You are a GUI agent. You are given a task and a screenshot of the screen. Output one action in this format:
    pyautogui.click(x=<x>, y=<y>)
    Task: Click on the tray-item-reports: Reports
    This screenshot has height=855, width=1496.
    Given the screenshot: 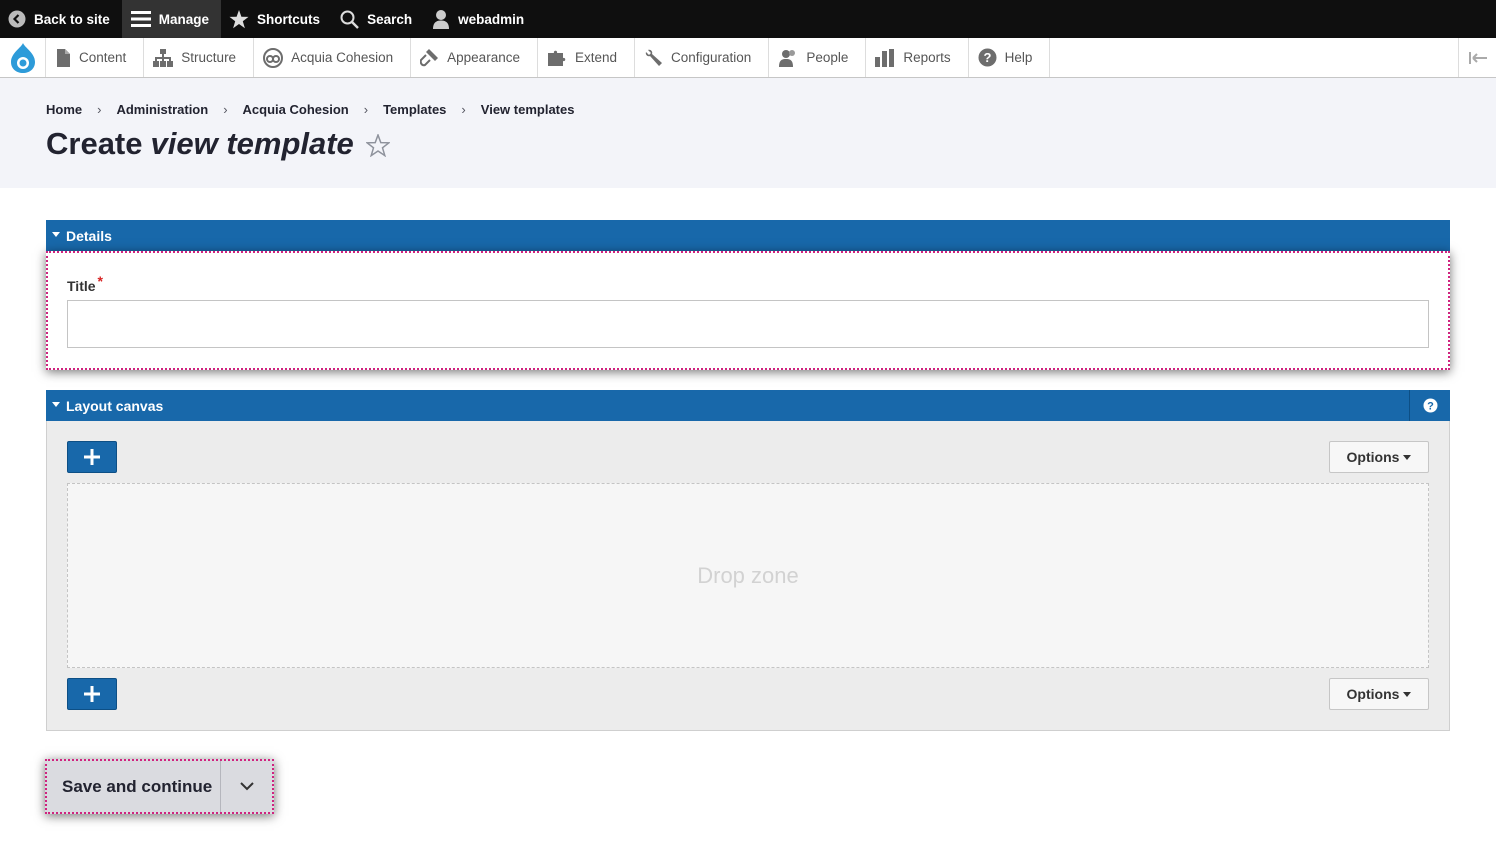 What is the action you would take?
    pyautogui.click(x=917, y=57)
    